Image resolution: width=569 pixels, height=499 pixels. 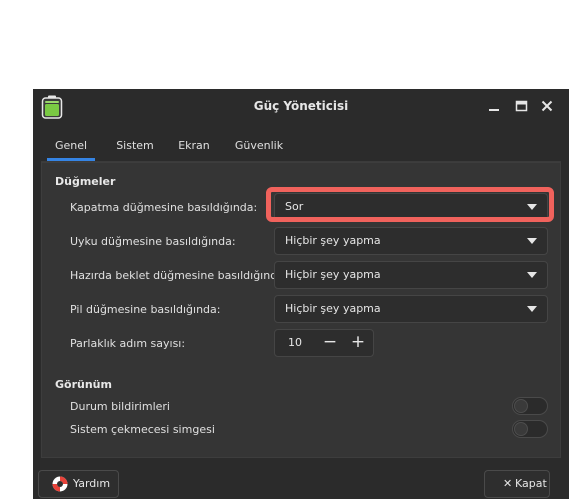 I want to click on hibernate-button-dropdown: Hiçbir şey yapma, so click(x=411, y=275).